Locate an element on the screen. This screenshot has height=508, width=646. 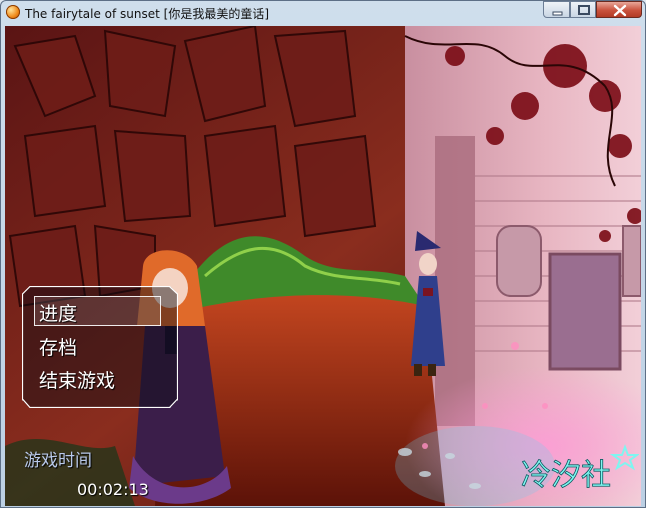
maximize-icon is located at coordinates (584, 10).